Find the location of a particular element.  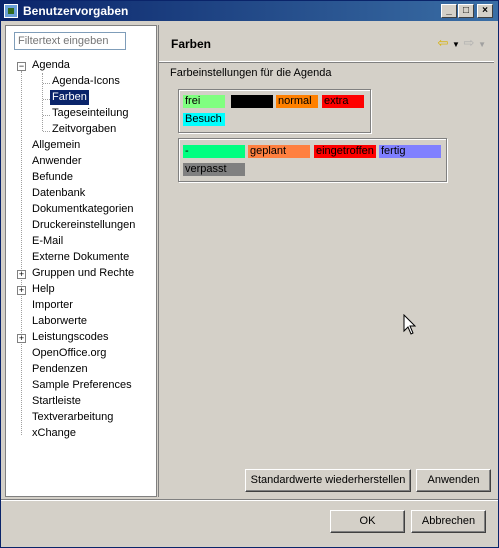

color-label-geplant: geplant is located at coordinates (268, 151).